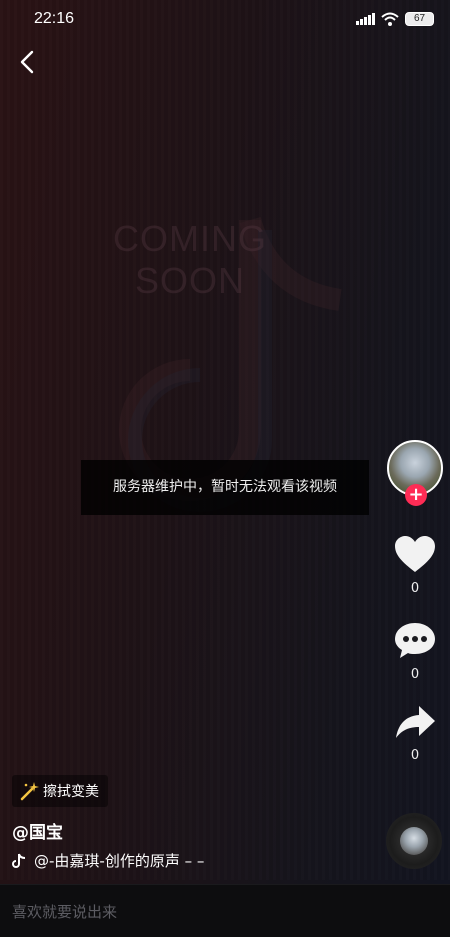 Image resolution: width=450 pixels, height=937 pixels. I want to click on share-icon, so click(415, 722).